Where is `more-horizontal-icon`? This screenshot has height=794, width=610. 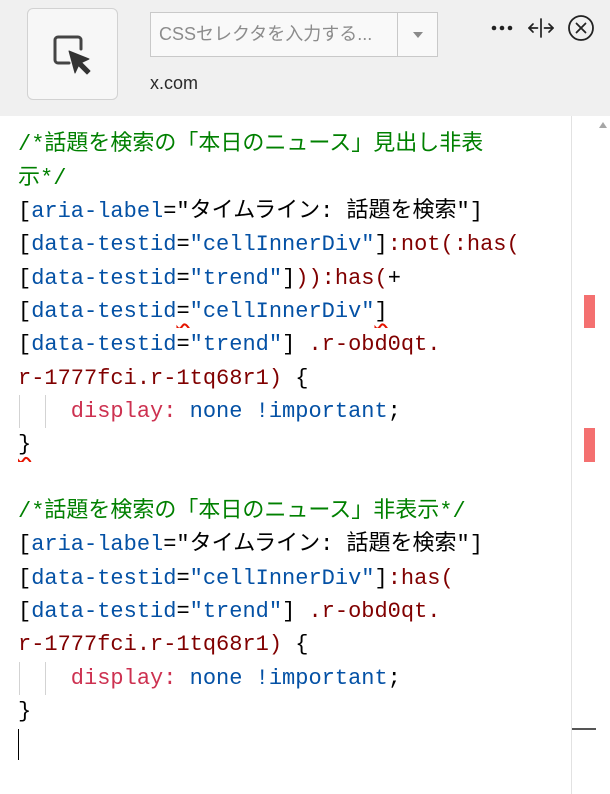
more-horizontal-icon is located at coordinates (503, 28).